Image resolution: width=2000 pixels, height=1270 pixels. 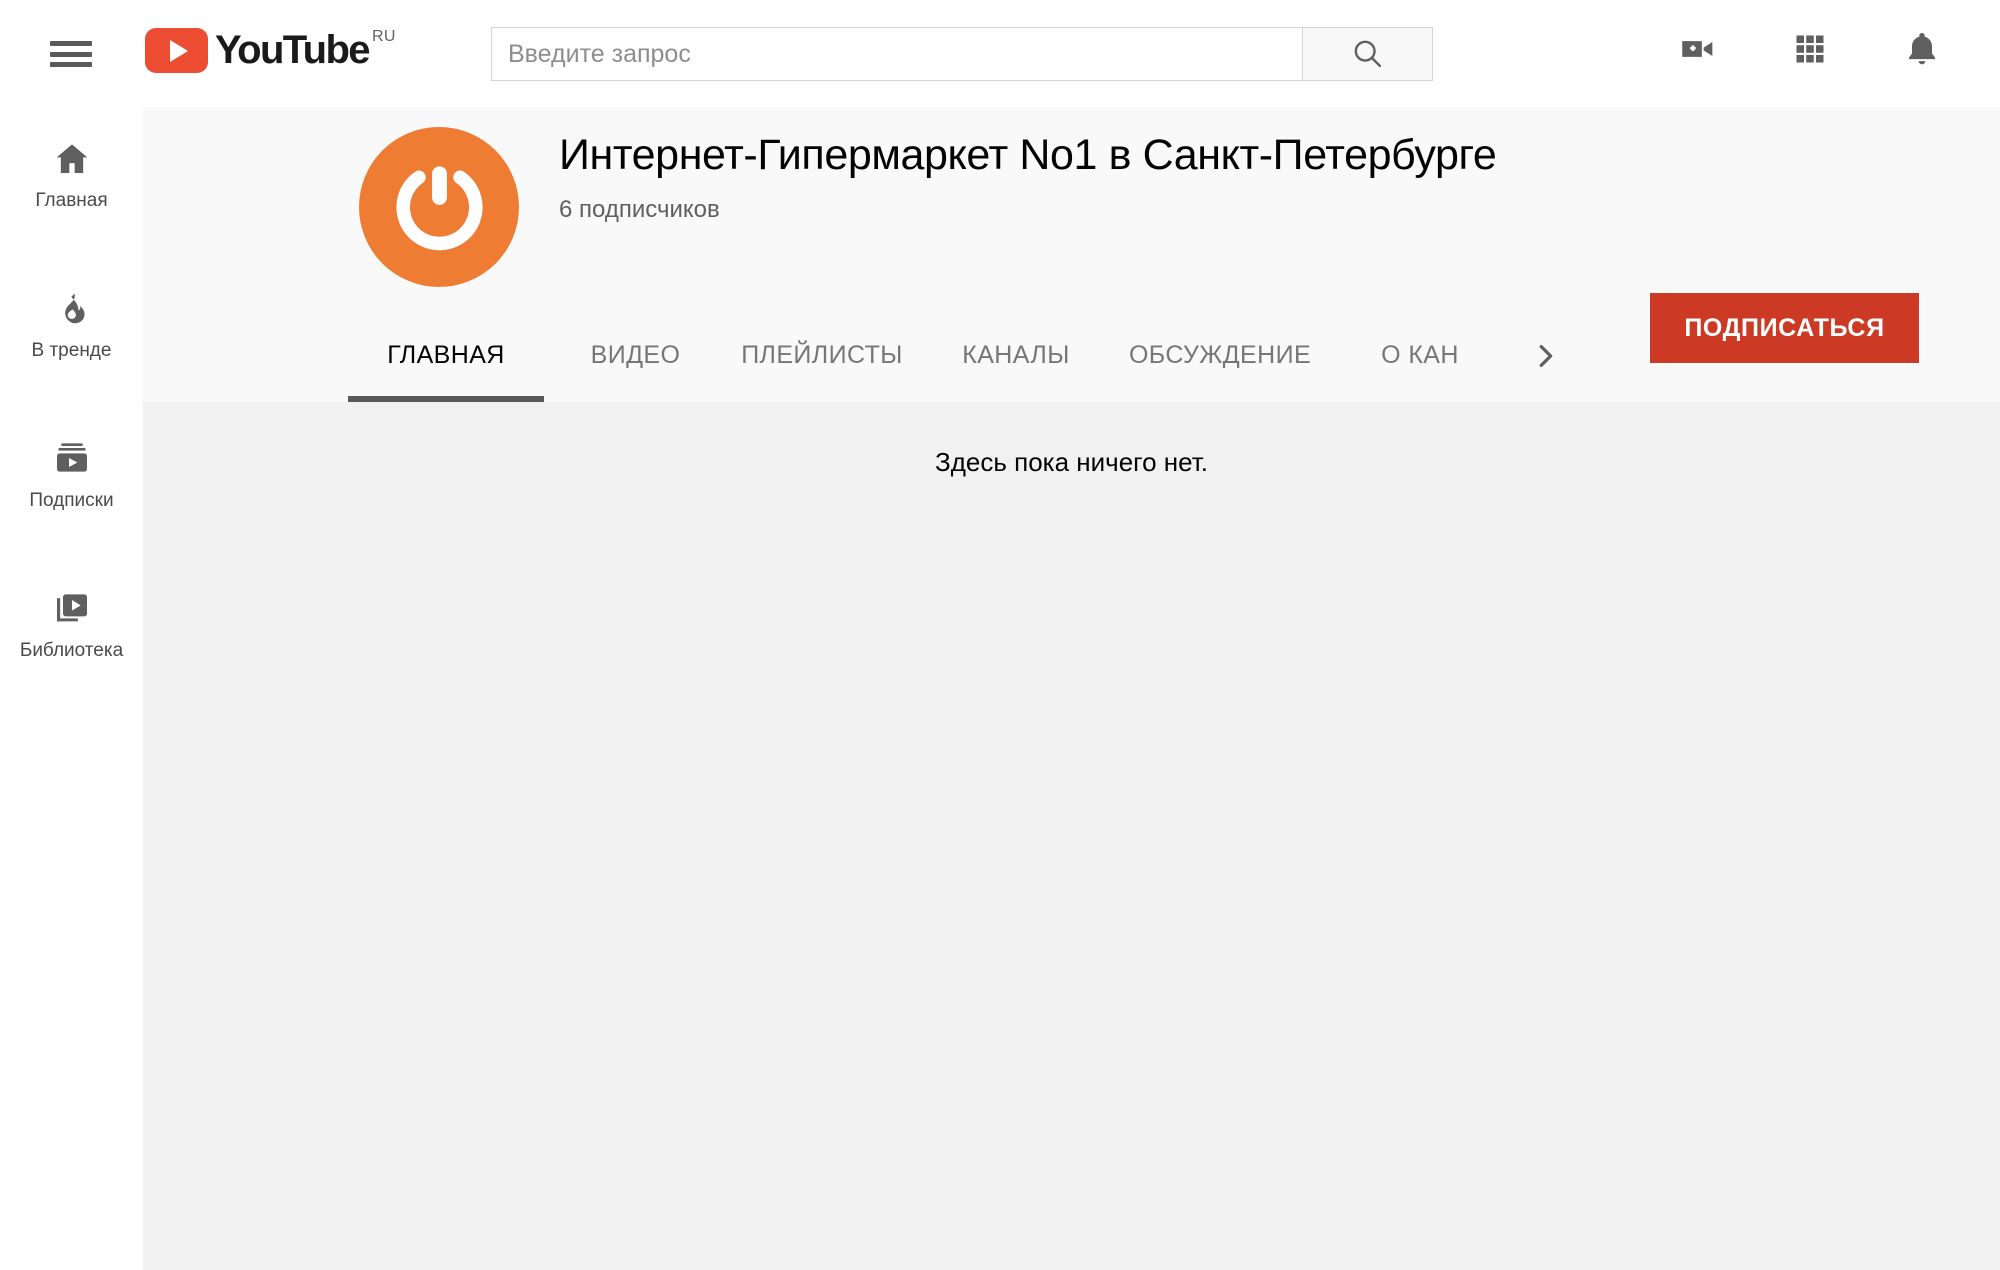 I want to click on empty-state-message: Здесь пока ничего нет., so click(x=1071, y=462).